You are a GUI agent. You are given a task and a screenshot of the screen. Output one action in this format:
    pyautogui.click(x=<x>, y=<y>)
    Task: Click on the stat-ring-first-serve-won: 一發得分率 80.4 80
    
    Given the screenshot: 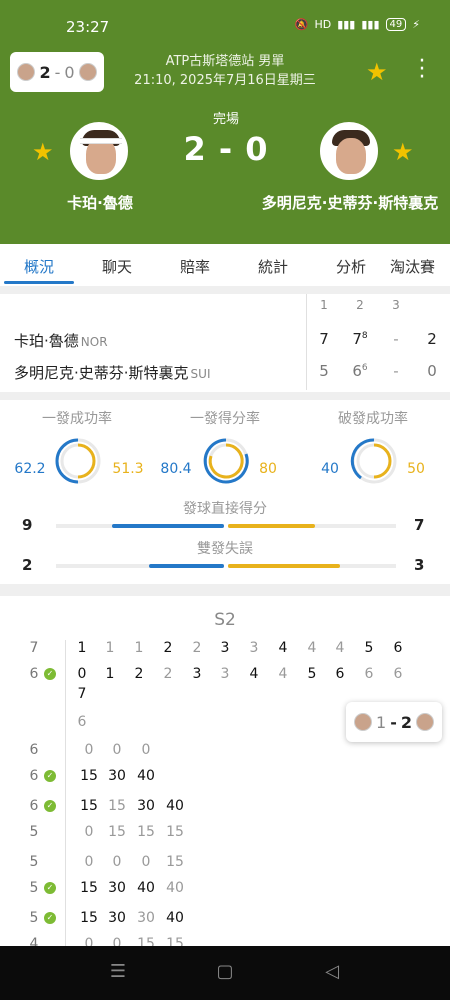 What is the action you would take?
    pyautogui.click(x=225, y=453)
    